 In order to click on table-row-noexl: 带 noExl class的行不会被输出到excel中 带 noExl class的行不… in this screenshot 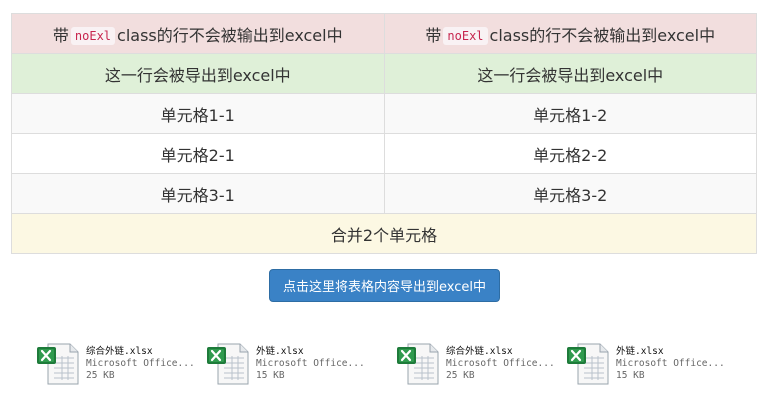, I will do `click(384, 33)`.